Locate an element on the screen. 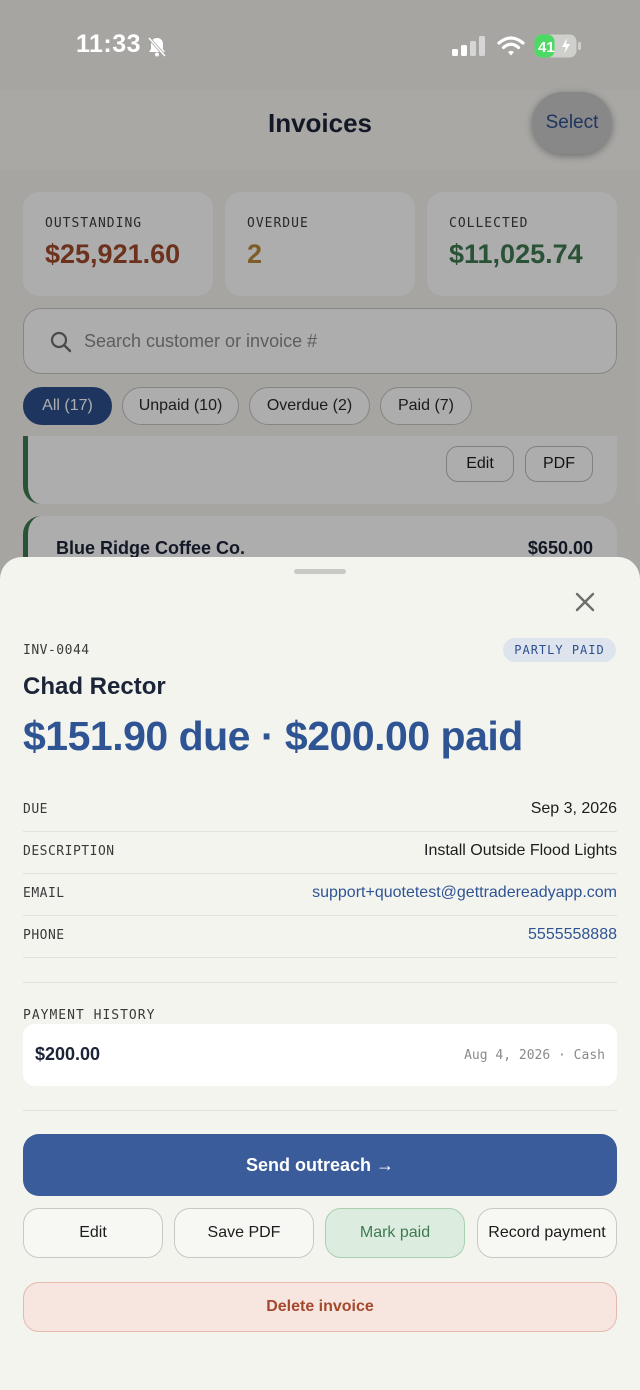 Image resolution: width=640 pixels, height=1390 pixels. save-pdf-button: Save PDF is located at coordinates (244, 1233).